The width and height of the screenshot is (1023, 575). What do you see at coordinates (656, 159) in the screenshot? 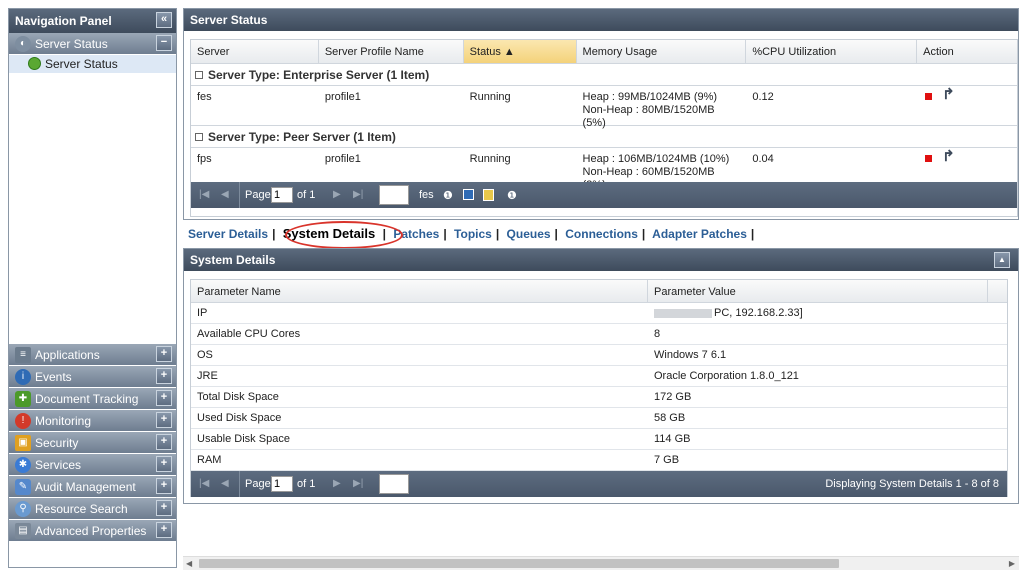
I see `heap-text: Heap : 106MB/1024MB (10%)` at bounding box center [656, 159].